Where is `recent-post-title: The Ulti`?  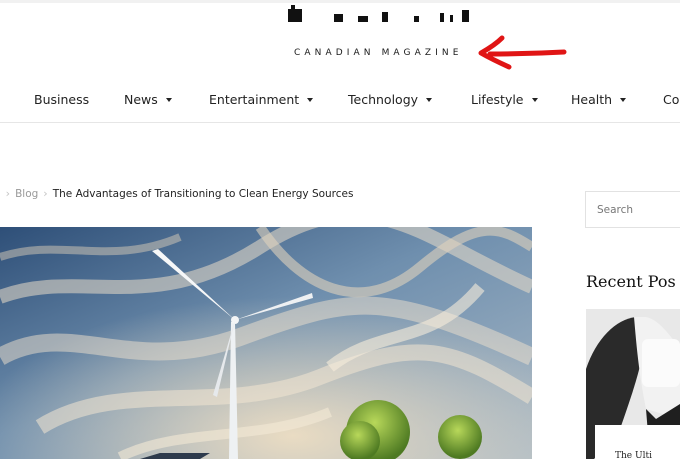 recent-post-title: The Ulti is located at coordinates (633, 455).